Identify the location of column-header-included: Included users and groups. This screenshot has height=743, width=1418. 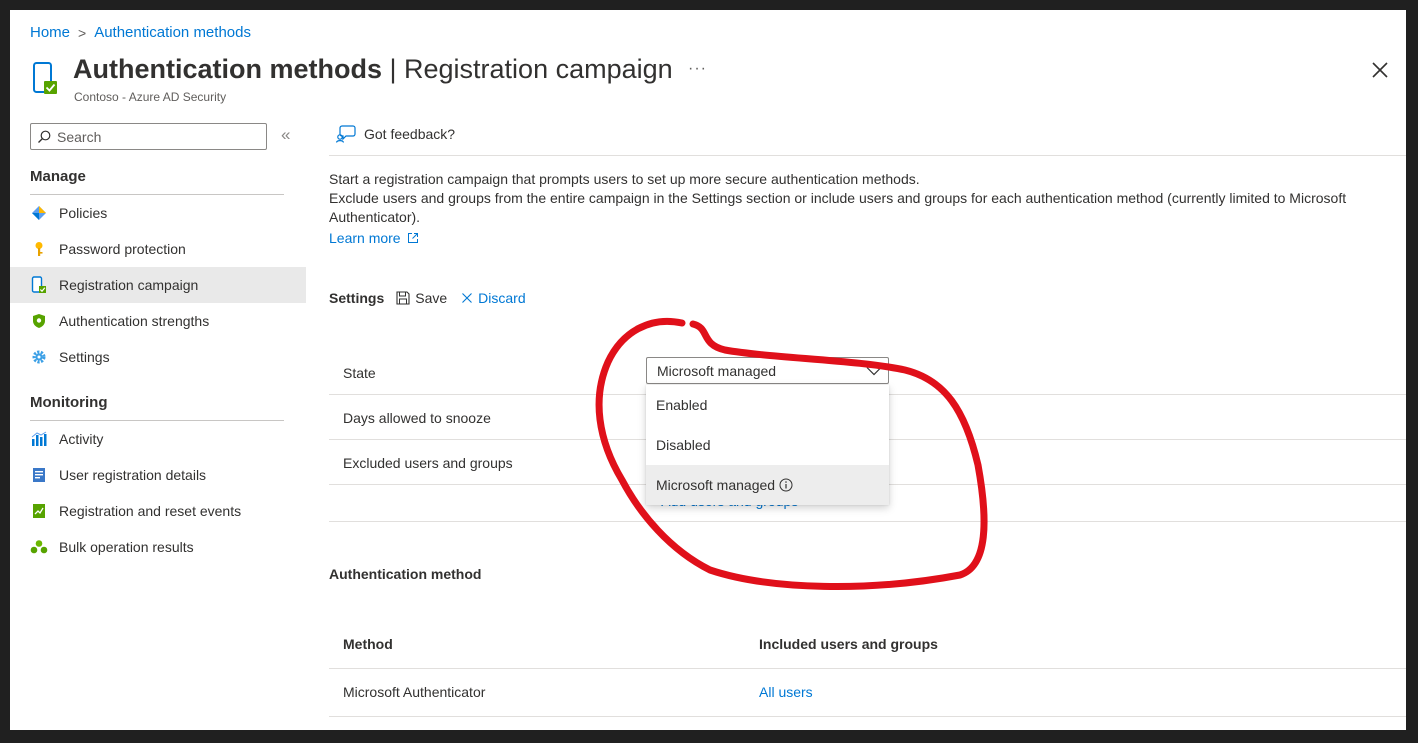
(848, 644).